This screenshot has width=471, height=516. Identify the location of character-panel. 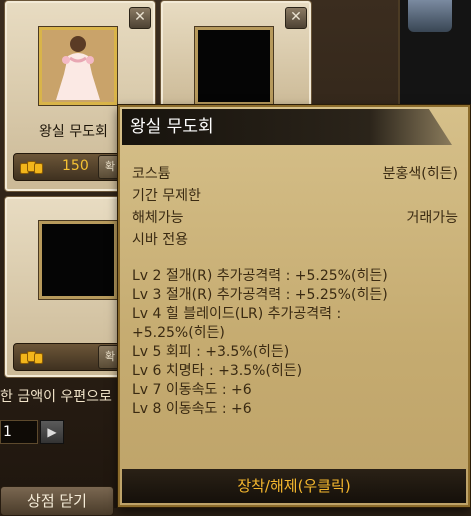
(434, 55).